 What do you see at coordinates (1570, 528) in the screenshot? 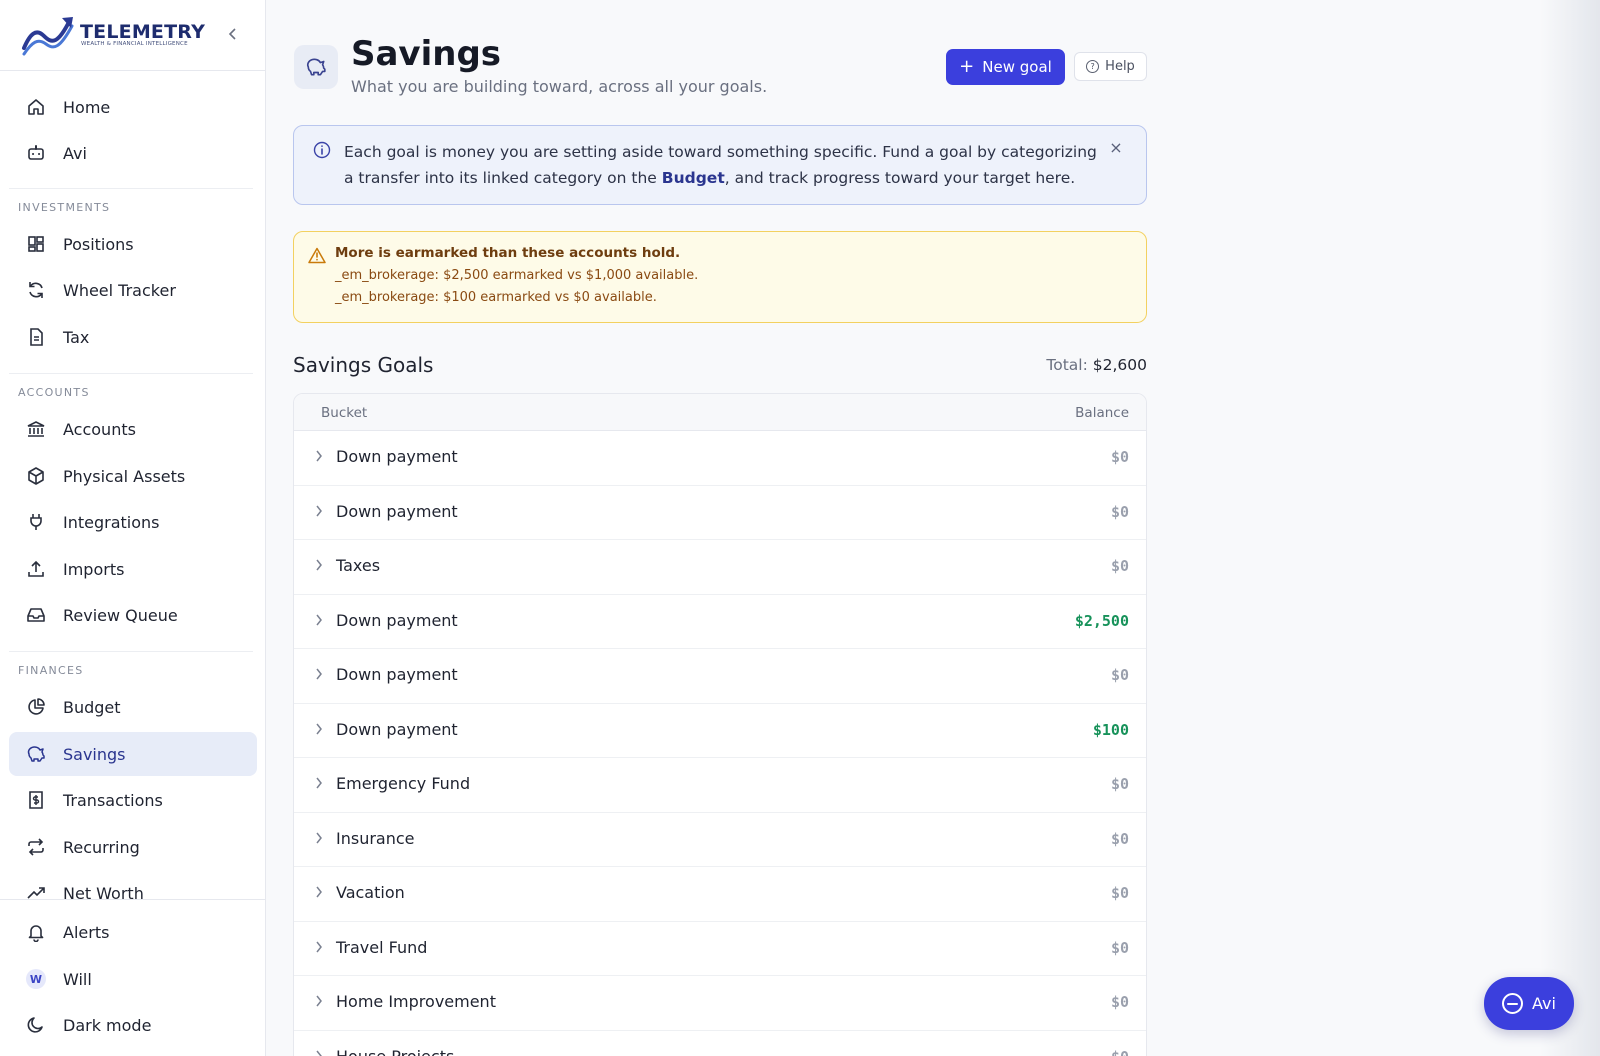
I see `edge-shadow` at bounding box center [1570, 528].